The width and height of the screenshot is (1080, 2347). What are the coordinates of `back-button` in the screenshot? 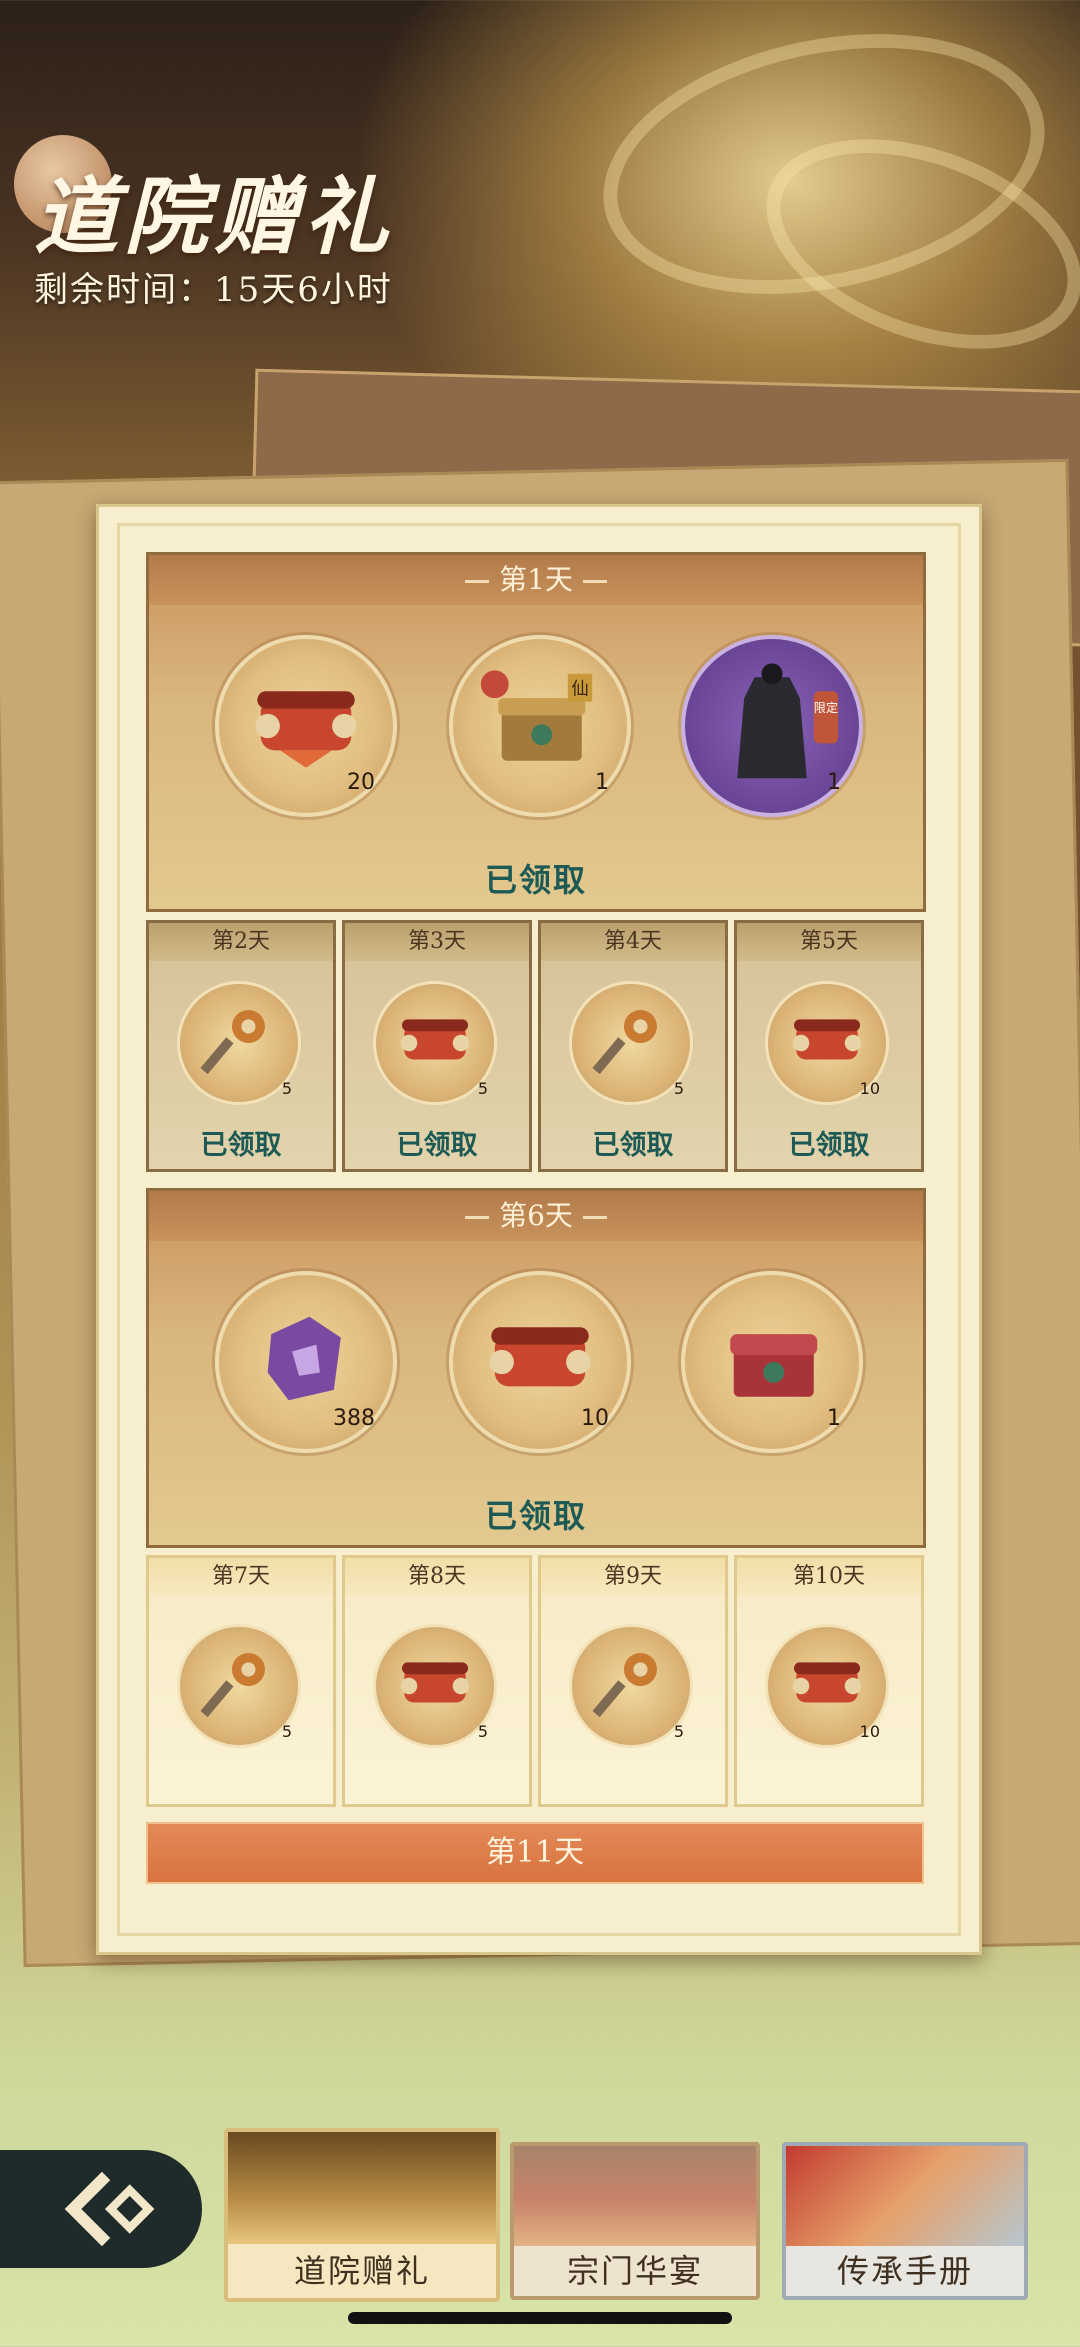 It's located at (101, 2209).